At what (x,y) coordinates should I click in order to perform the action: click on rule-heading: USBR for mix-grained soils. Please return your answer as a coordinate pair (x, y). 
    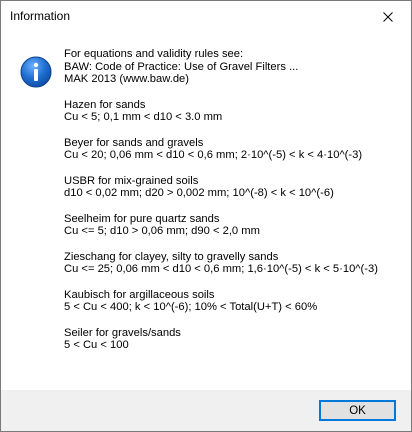
    Looking at the image, I should click on (131, 180).